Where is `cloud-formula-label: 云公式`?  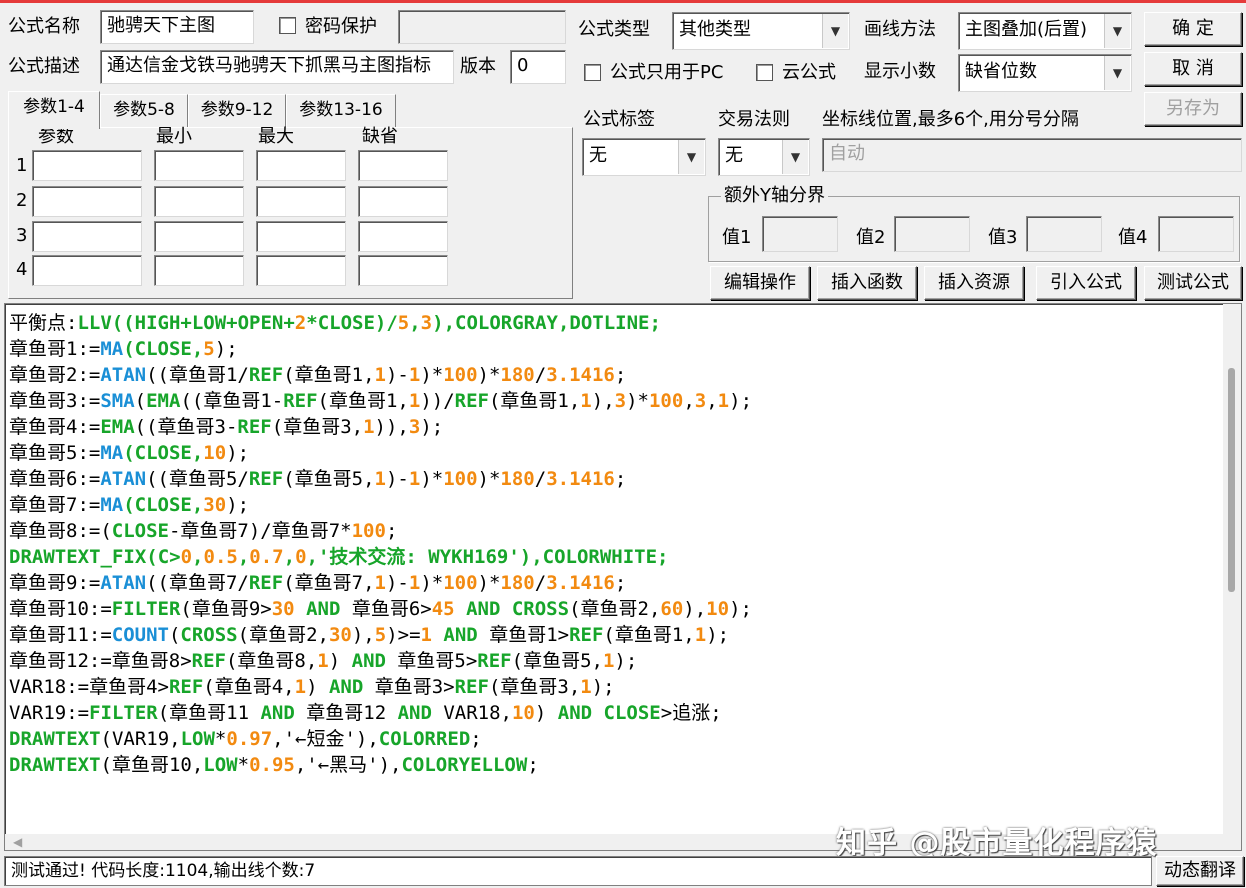 cloud-formula-label: 云公式 is located at coordinates (809, 72).